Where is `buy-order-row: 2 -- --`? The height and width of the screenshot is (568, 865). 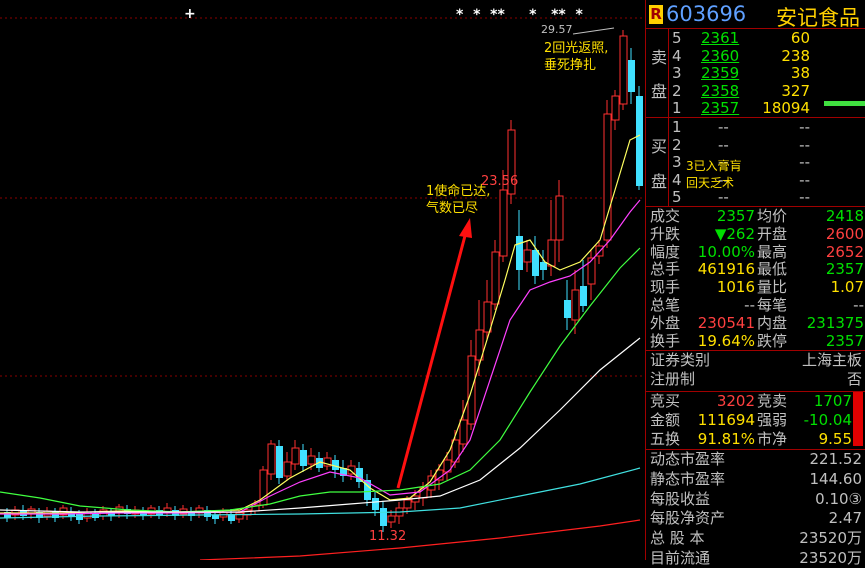 buy-order-row: 2 -- -- is located at coordinates (755, 145).